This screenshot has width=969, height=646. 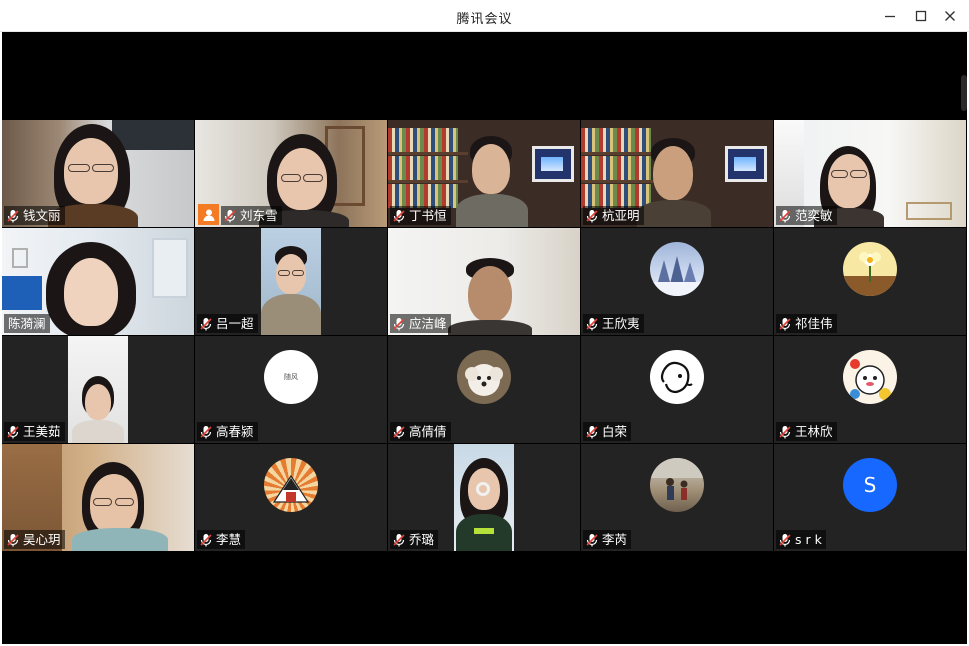 I want to click on participant-tile: 应洁峰, so click(x=484, y=281).